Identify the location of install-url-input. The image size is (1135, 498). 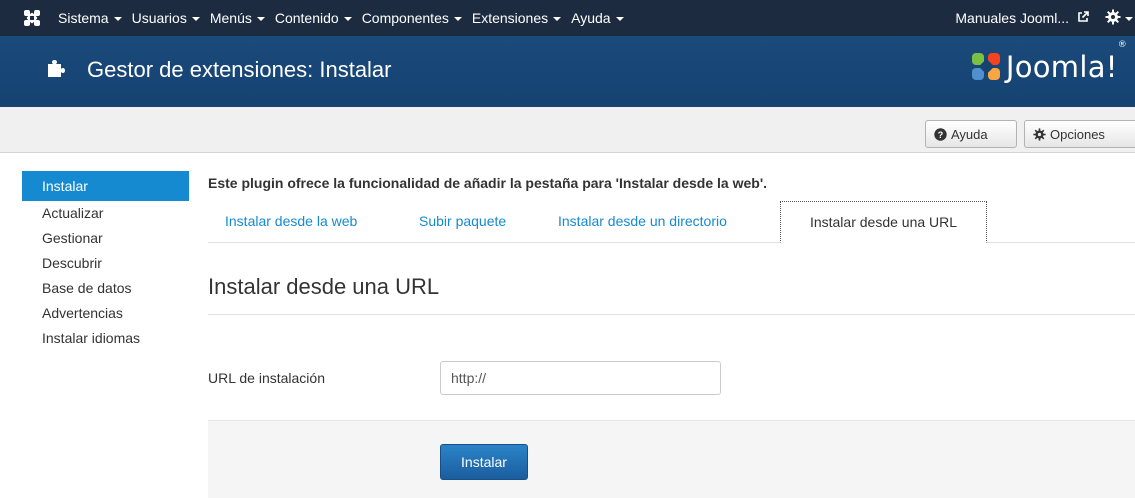
(580, 378).